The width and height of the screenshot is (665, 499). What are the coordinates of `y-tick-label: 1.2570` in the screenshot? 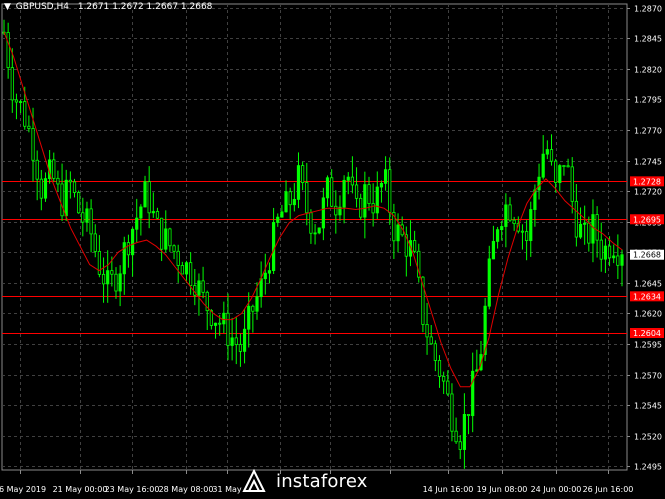 It's located at (648, 376).